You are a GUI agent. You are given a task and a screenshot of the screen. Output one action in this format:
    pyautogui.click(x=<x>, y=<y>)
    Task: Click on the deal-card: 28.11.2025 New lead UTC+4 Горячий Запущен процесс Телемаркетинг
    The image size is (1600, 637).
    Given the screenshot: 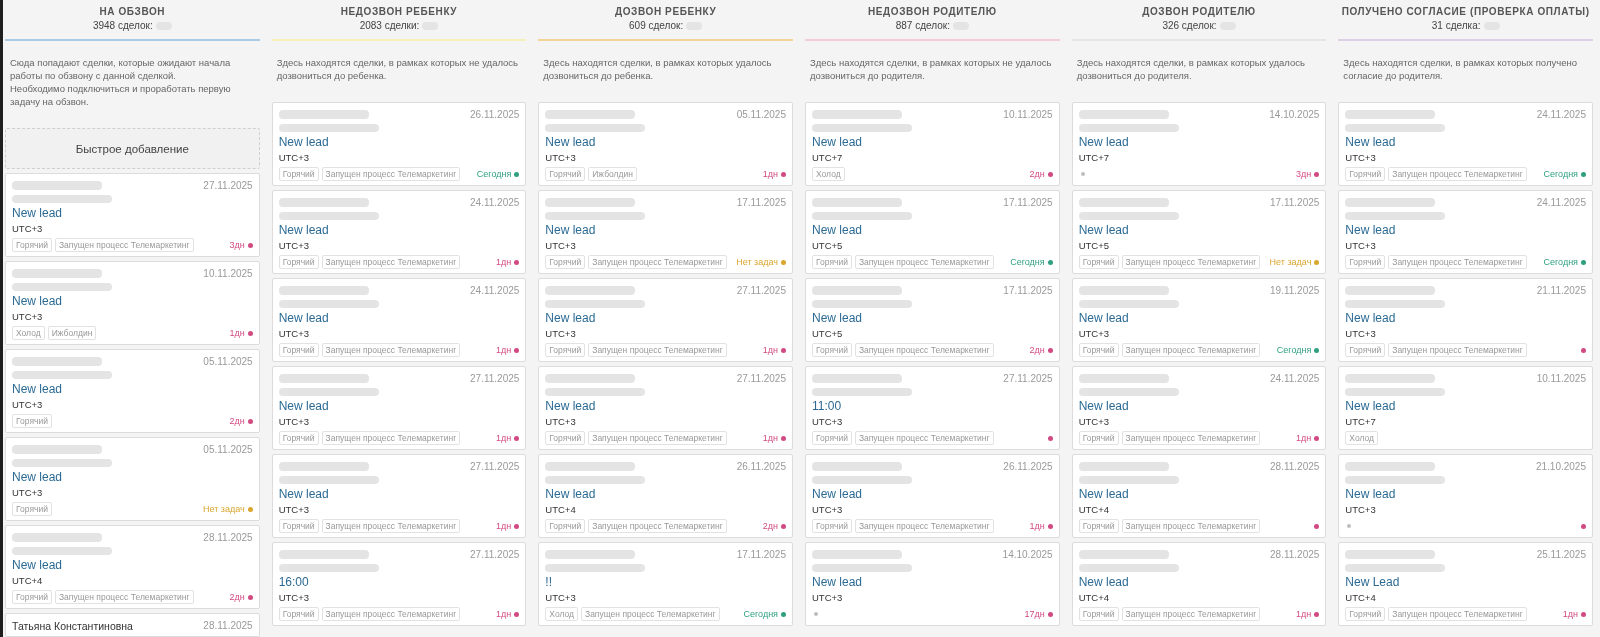 What is the action you would take?
    pyautogui.click(x=1199, y=496)
    